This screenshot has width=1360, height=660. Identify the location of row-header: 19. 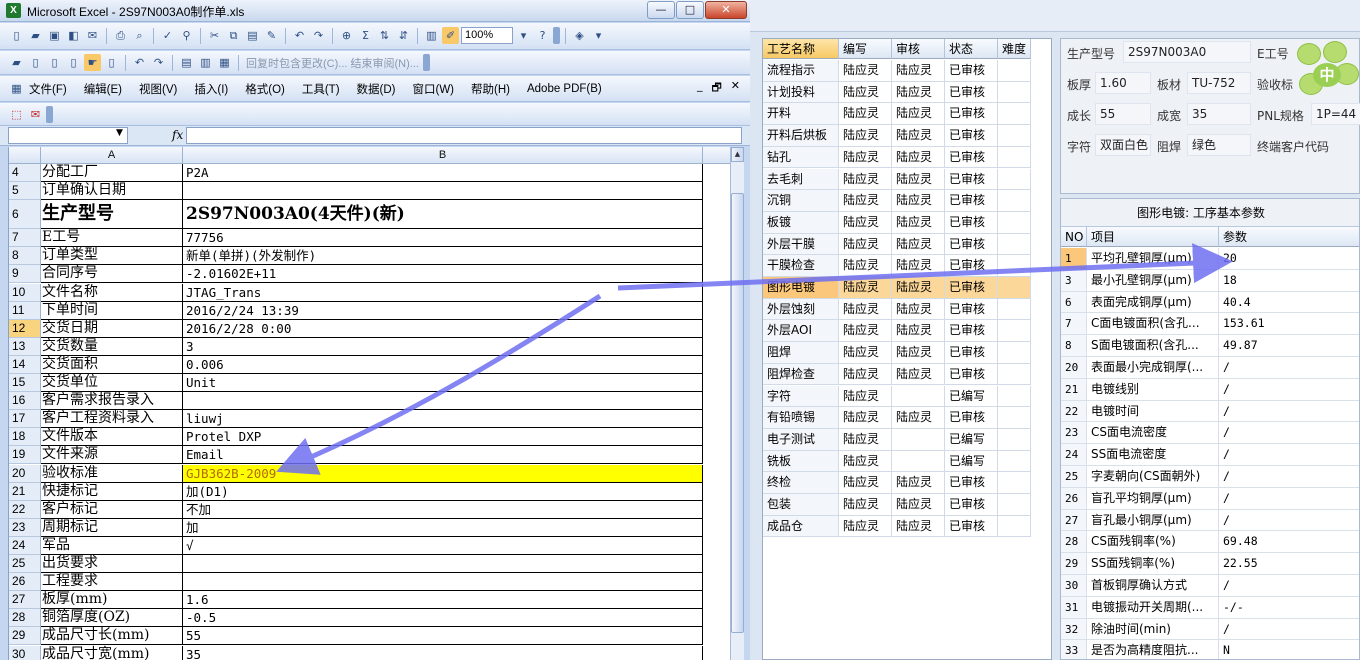
(25, 455).